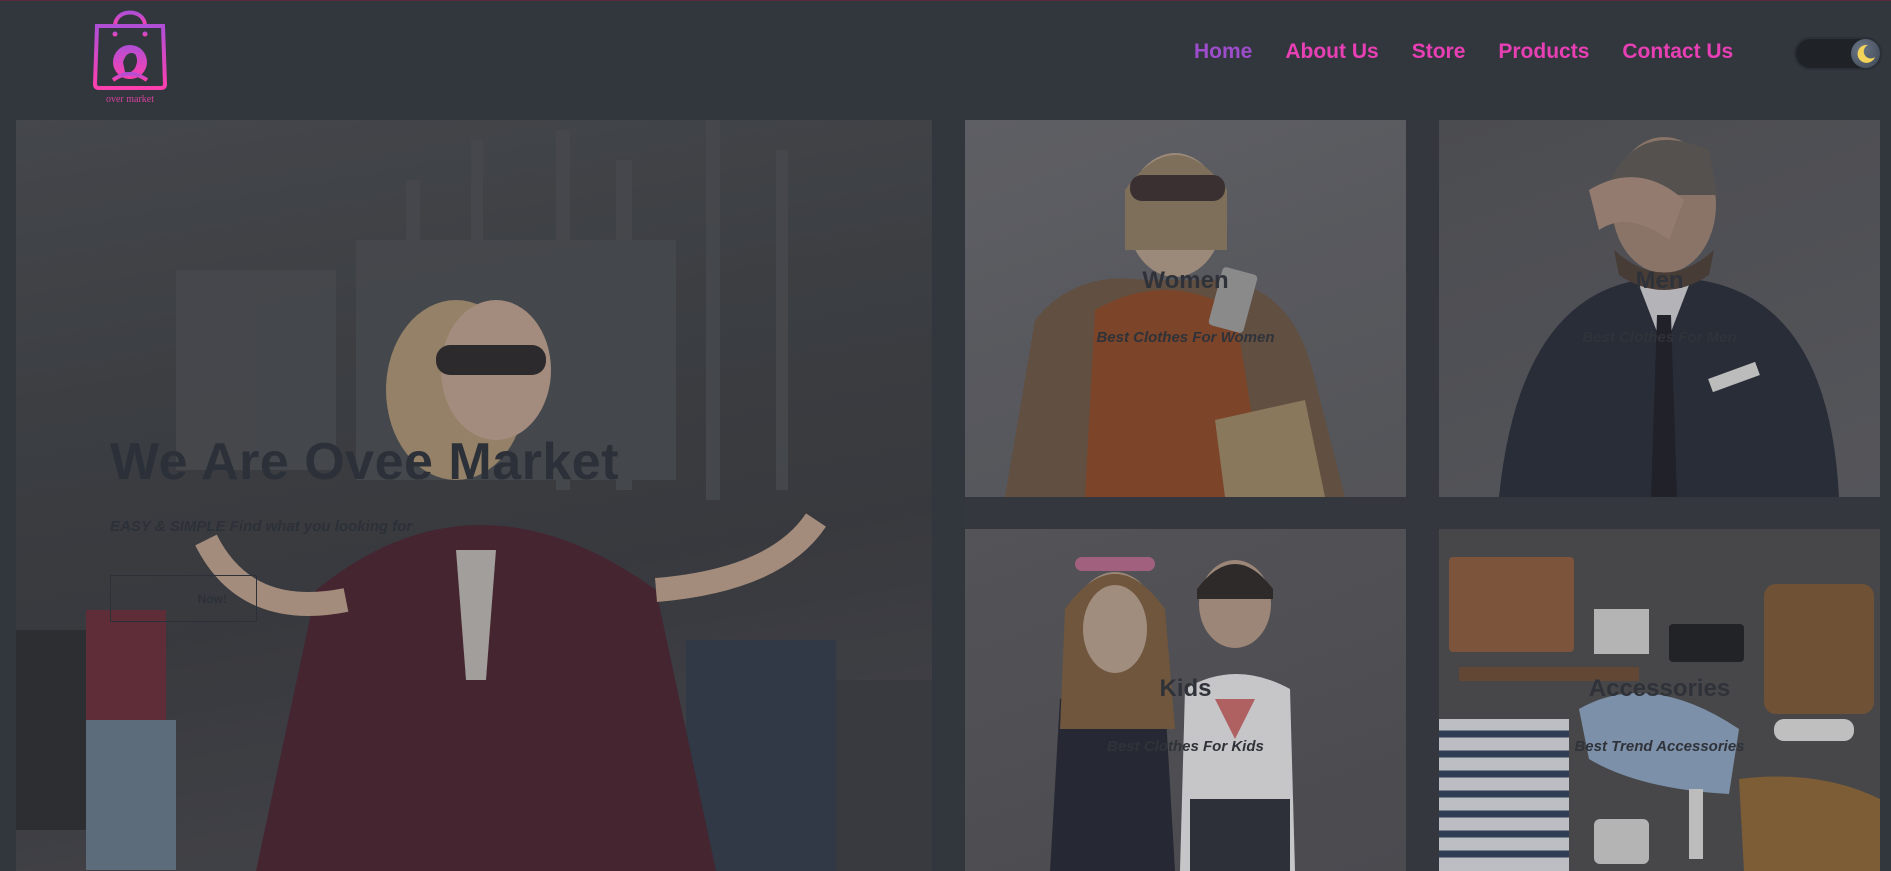 Image resolution: width=1891 pixels, height=871 pixels. I want to click on men-photo, so click(1669, 317).